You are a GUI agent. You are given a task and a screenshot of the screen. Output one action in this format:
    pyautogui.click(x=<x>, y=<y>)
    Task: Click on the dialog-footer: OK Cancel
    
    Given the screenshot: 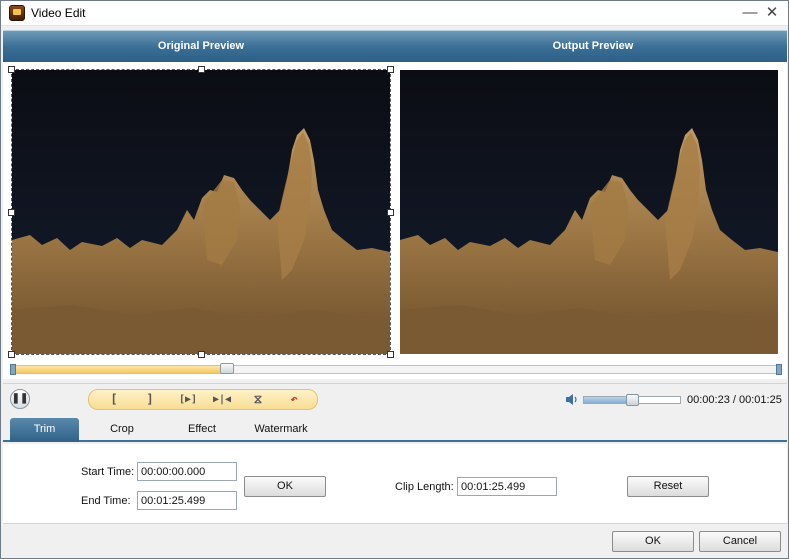 What is the action you would take?
    pyautogui.click(x=395, y=541)
    